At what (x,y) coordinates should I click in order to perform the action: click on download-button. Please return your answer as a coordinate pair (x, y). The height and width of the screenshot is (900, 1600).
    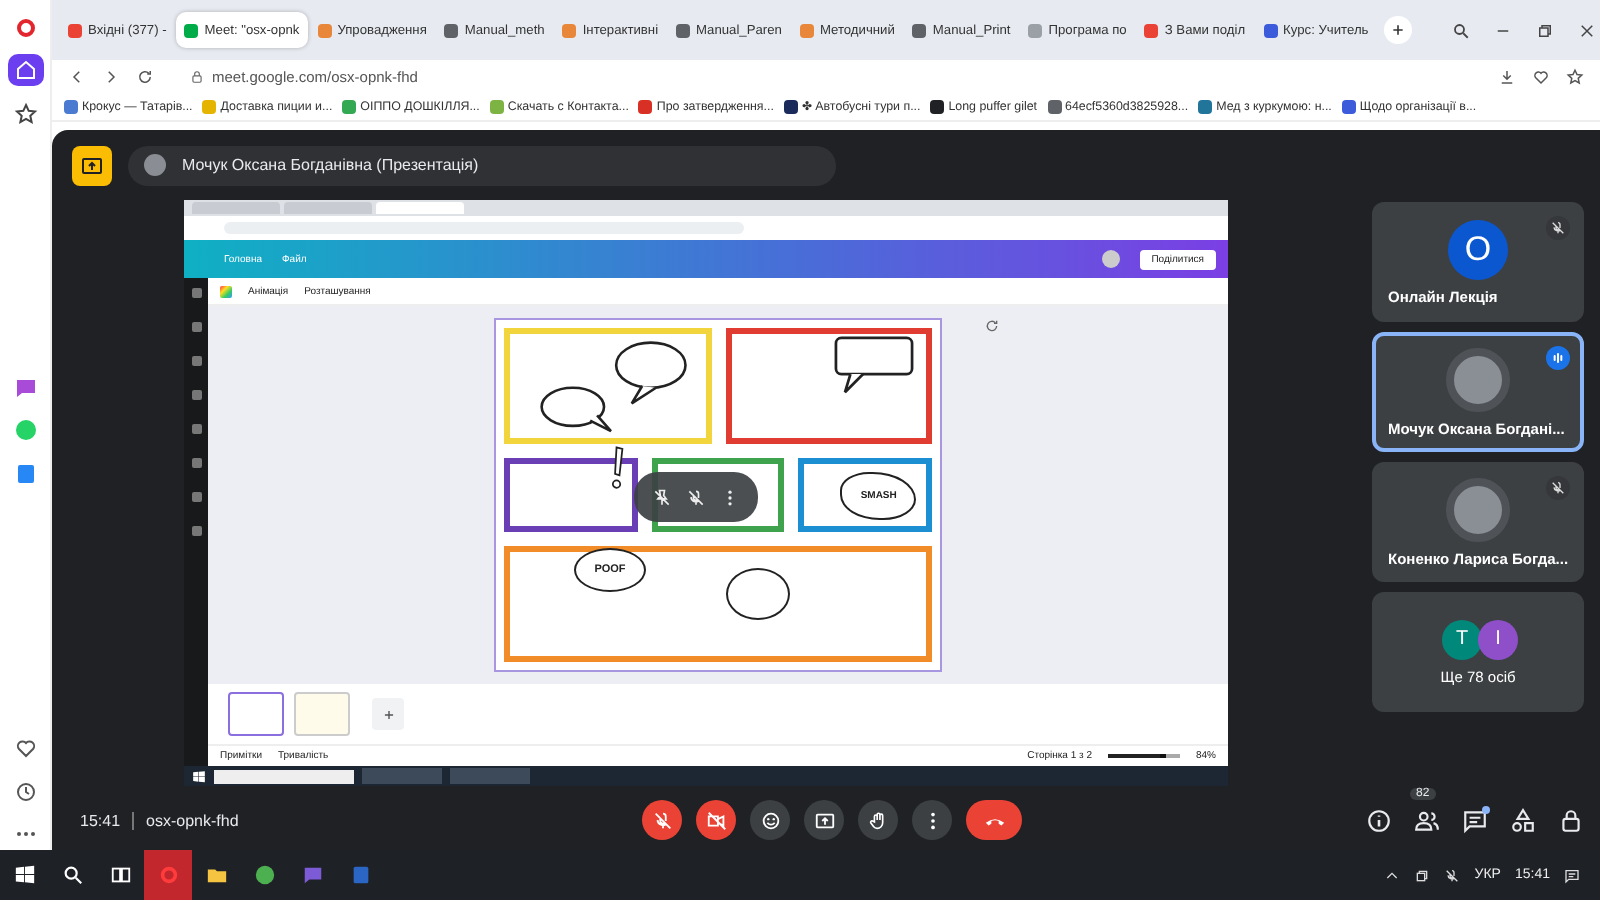
    Looking at the image, I should click on (1507, 76).